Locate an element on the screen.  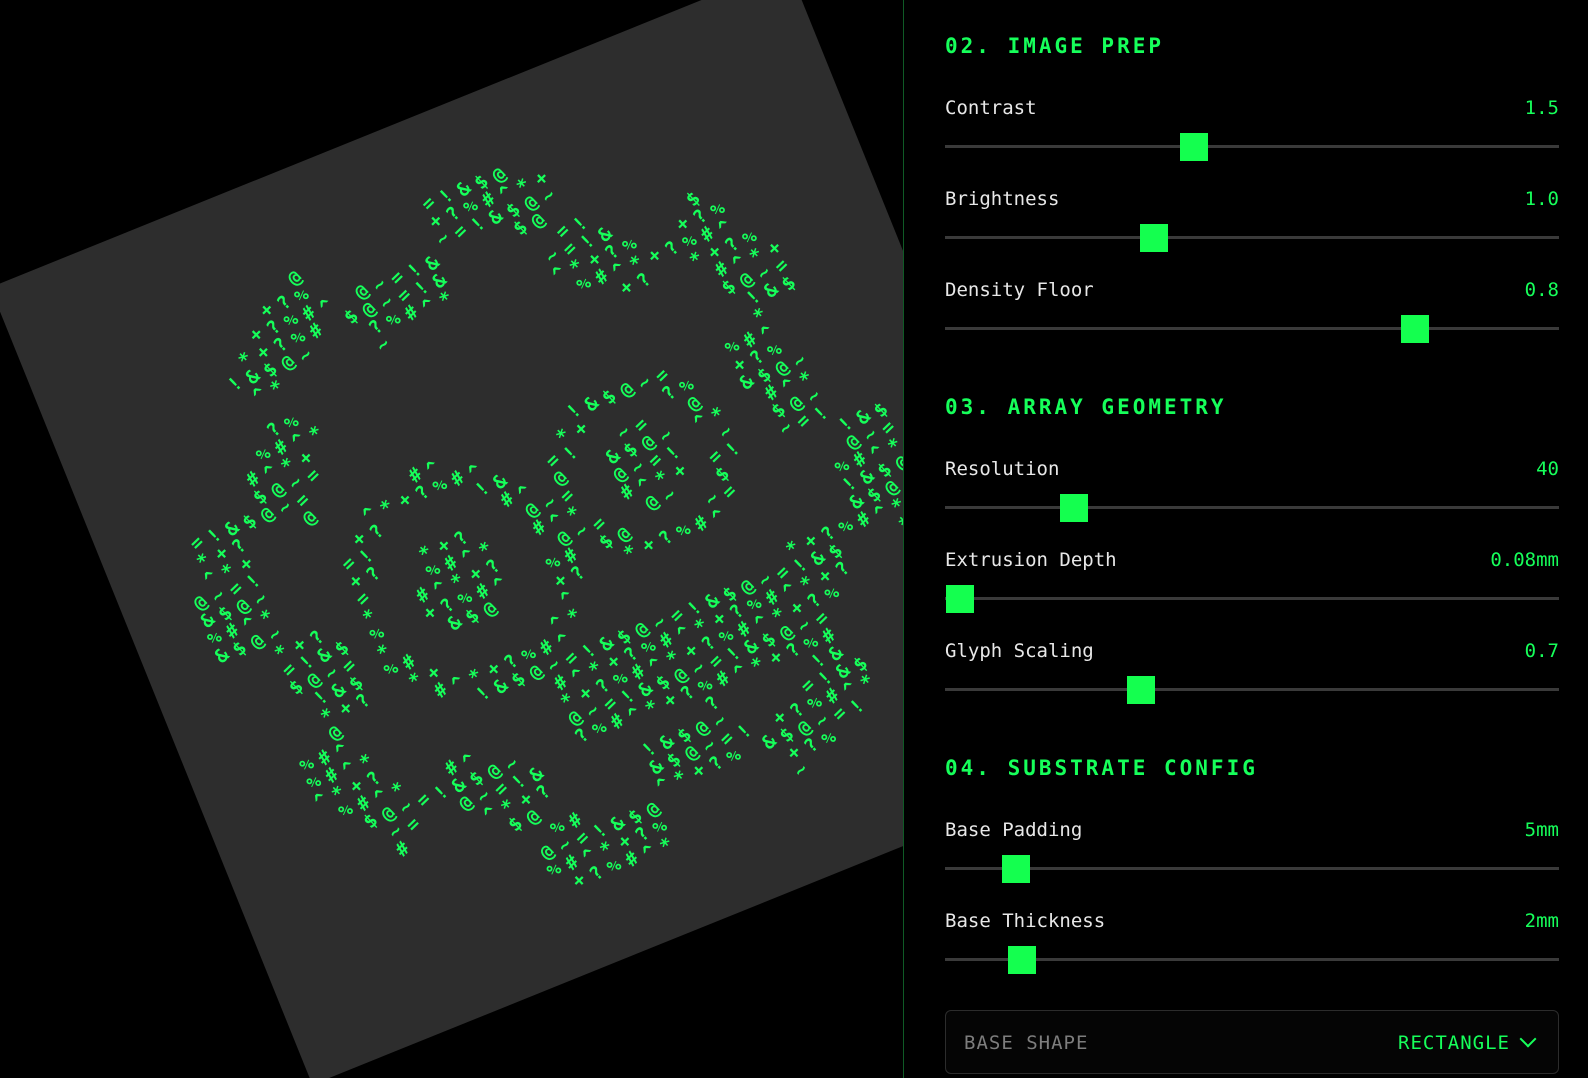
brightness-slider-track is located at coordinates (1252, 237).